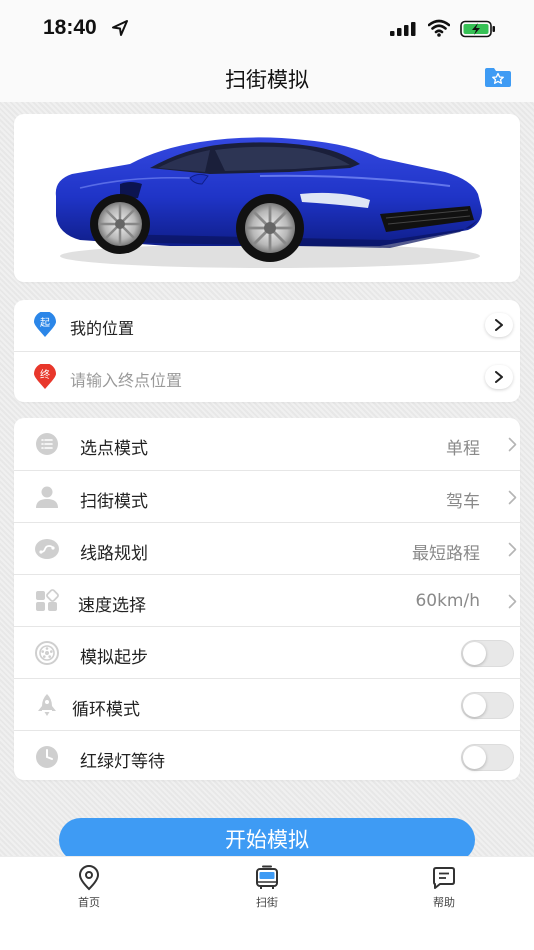 Image resolution: width=534 pixels, height=950 pixels. Describe the element at coordinates (447, 601) in the screenshot. I see `setting-value: 60km/h` at that location.